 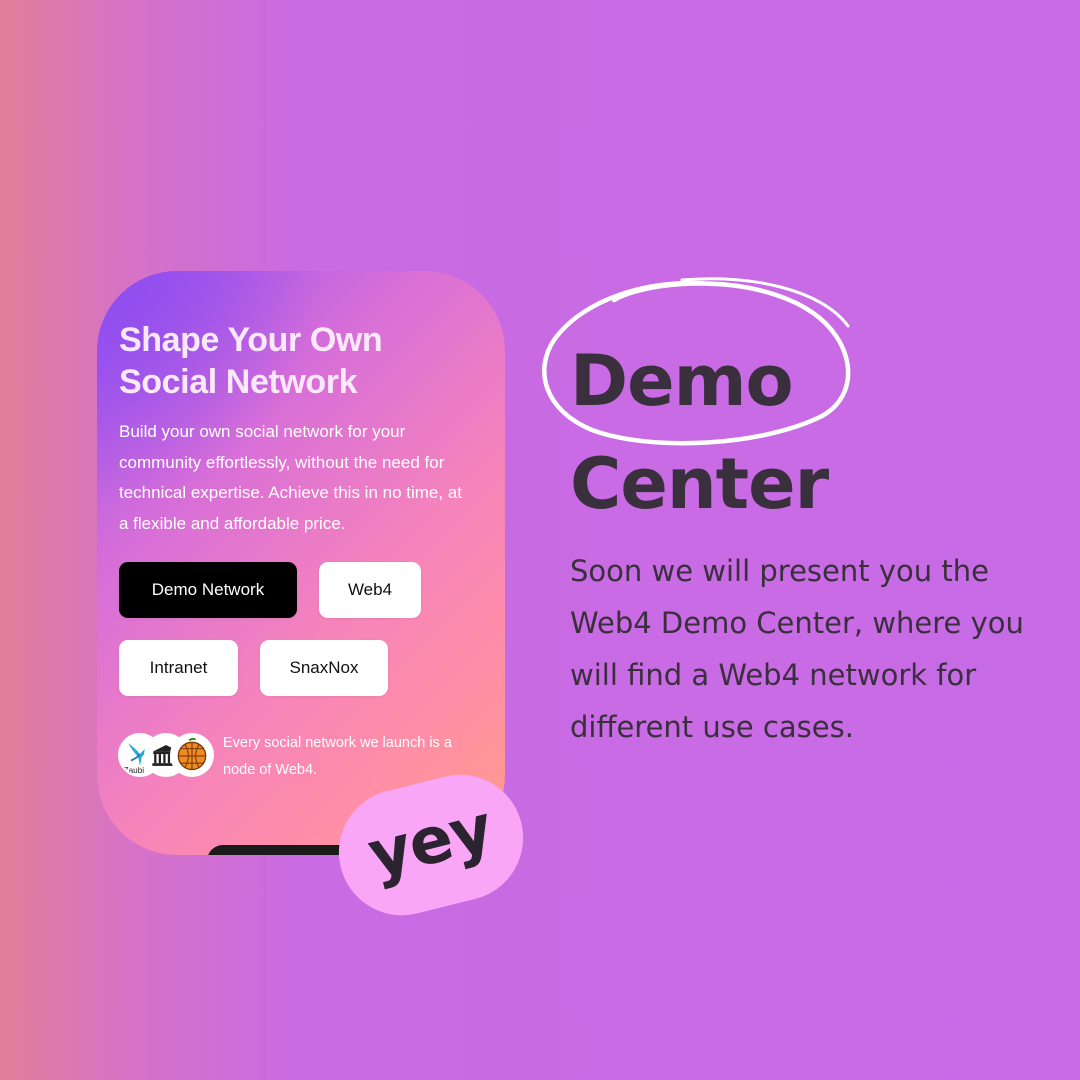 What do you see at coordinates (178, 668) in the screenshot?
I see `intranet-button: Intranet` at bounding box center [178, 668].